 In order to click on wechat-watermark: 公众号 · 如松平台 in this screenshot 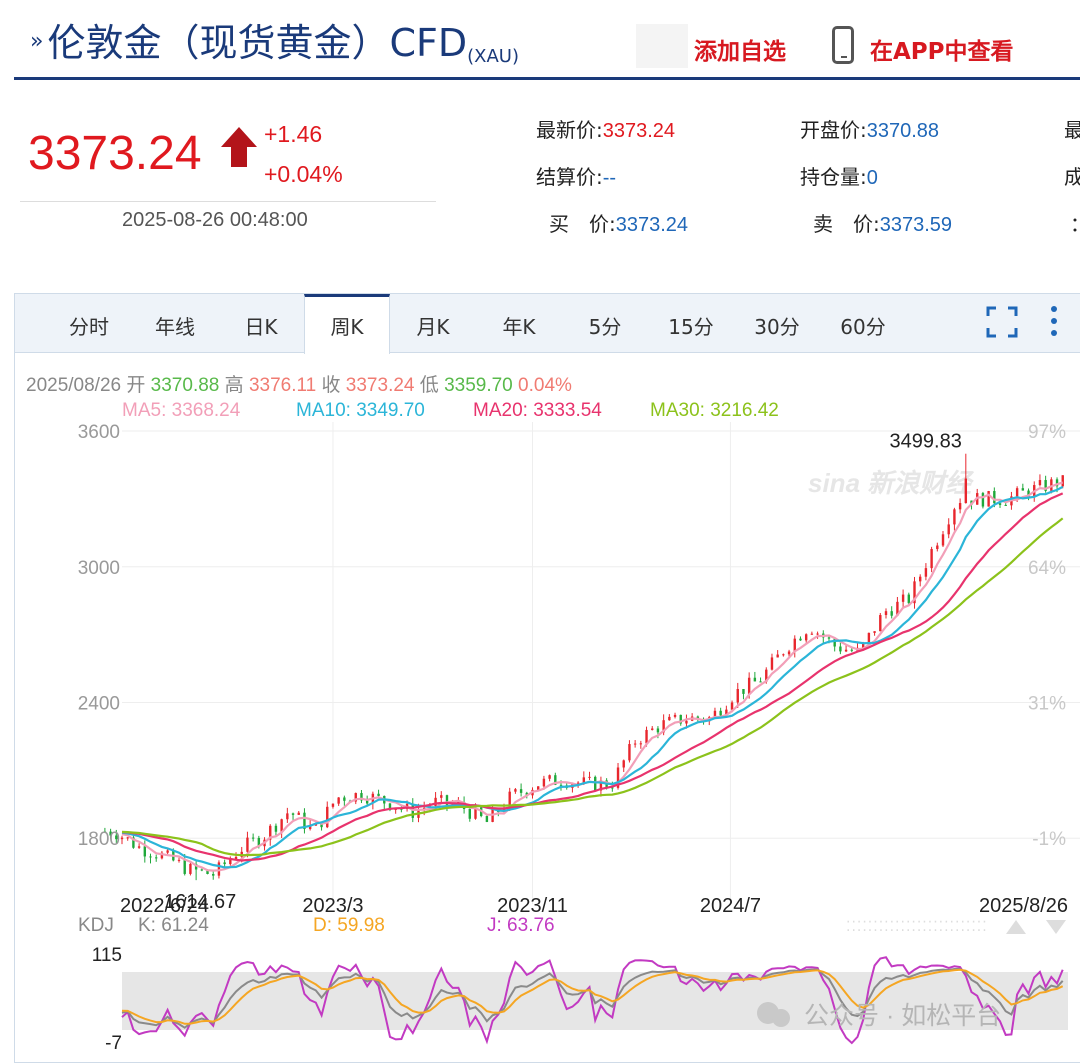, I will do `click(902, 1016)`.